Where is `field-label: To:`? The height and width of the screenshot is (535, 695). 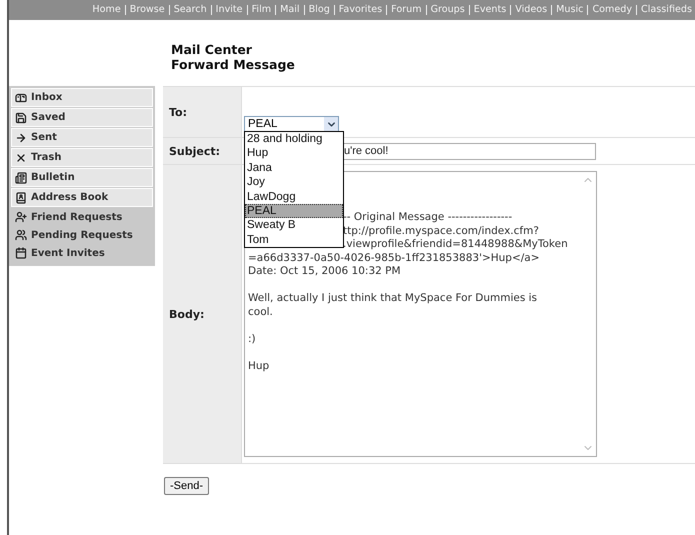
field-label: To: is located at coordinates (202, 112).